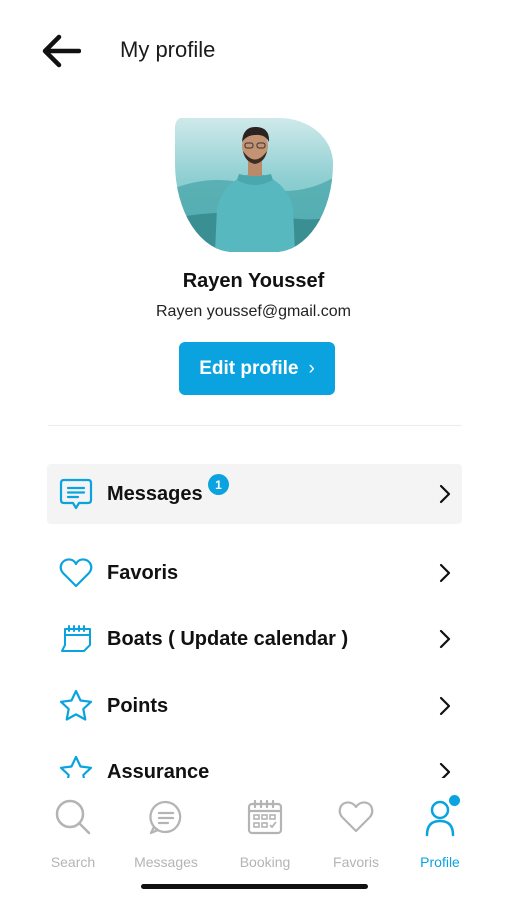 Image resolution: width=507 pixels, height=900 pixels. What do you see at coordinates (166, 817) in the screenshot?
I see `chat-icon` at bounding box center [166, 817].